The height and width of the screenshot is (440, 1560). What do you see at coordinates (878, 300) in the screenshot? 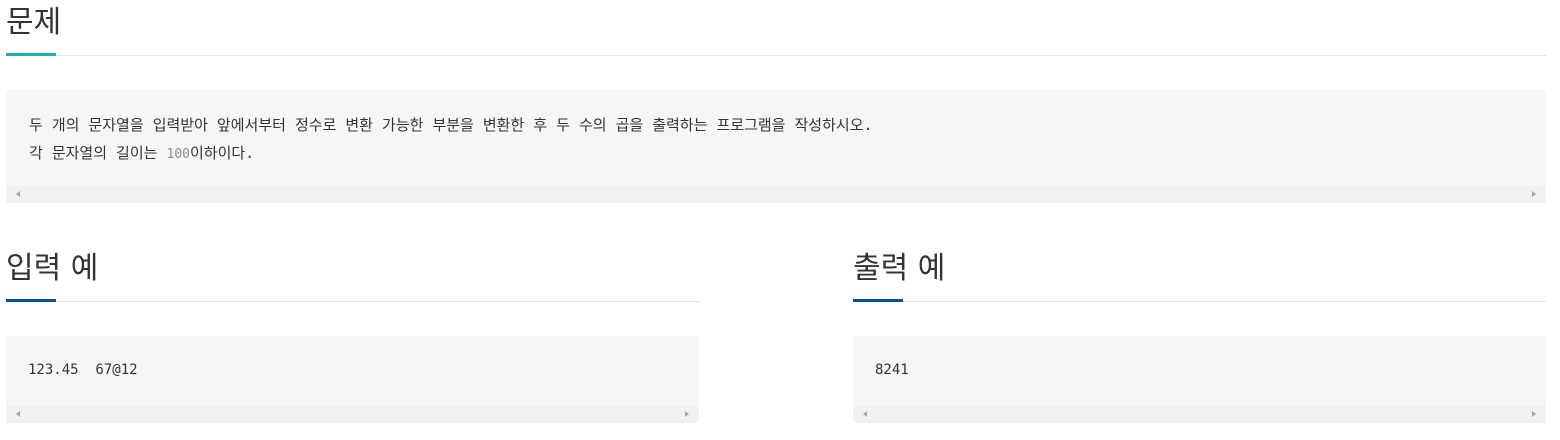
I see `output-example-accent-bar` at bounding box center [878, 300].